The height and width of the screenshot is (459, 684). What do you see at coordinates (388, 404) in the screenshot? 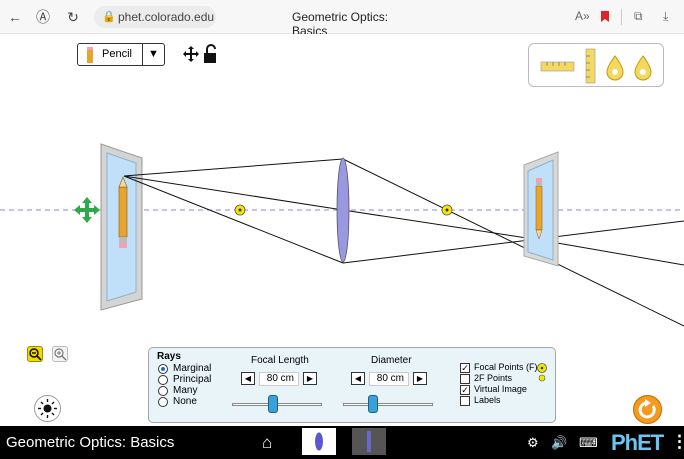
I see `diameter-slider-track` at bounding box center [388, 404].